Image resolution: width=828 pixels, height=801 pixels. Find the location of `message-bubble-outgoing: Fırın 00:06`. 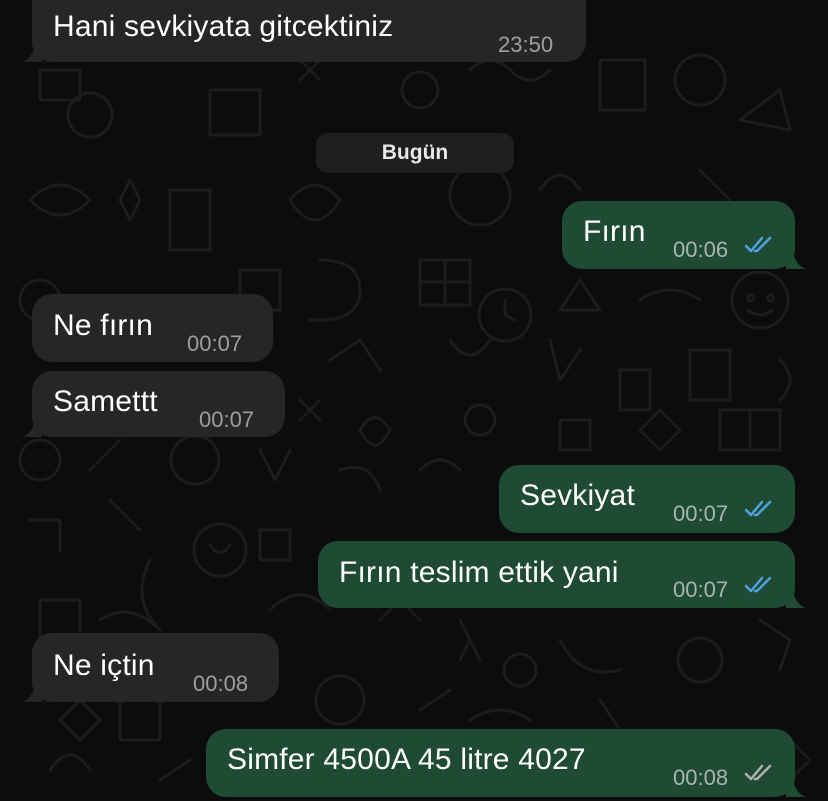

message-bubble-outgoing: Fırın 00:06 is located at coordinates (678, 235).